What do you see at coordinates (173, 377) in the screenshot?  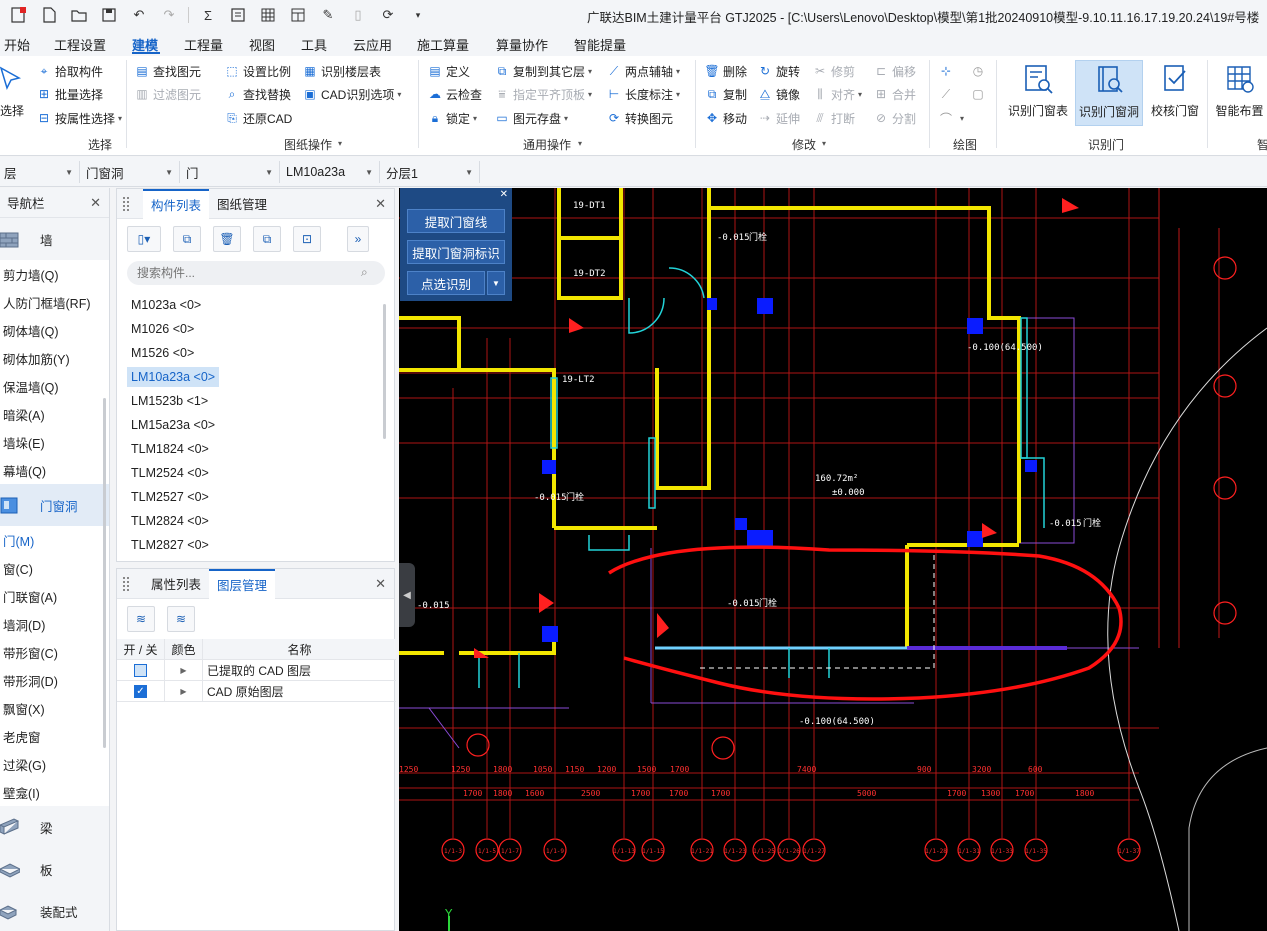 I see `component-item-selected: LM10a23a <0>` at bounding box center [173, 377].